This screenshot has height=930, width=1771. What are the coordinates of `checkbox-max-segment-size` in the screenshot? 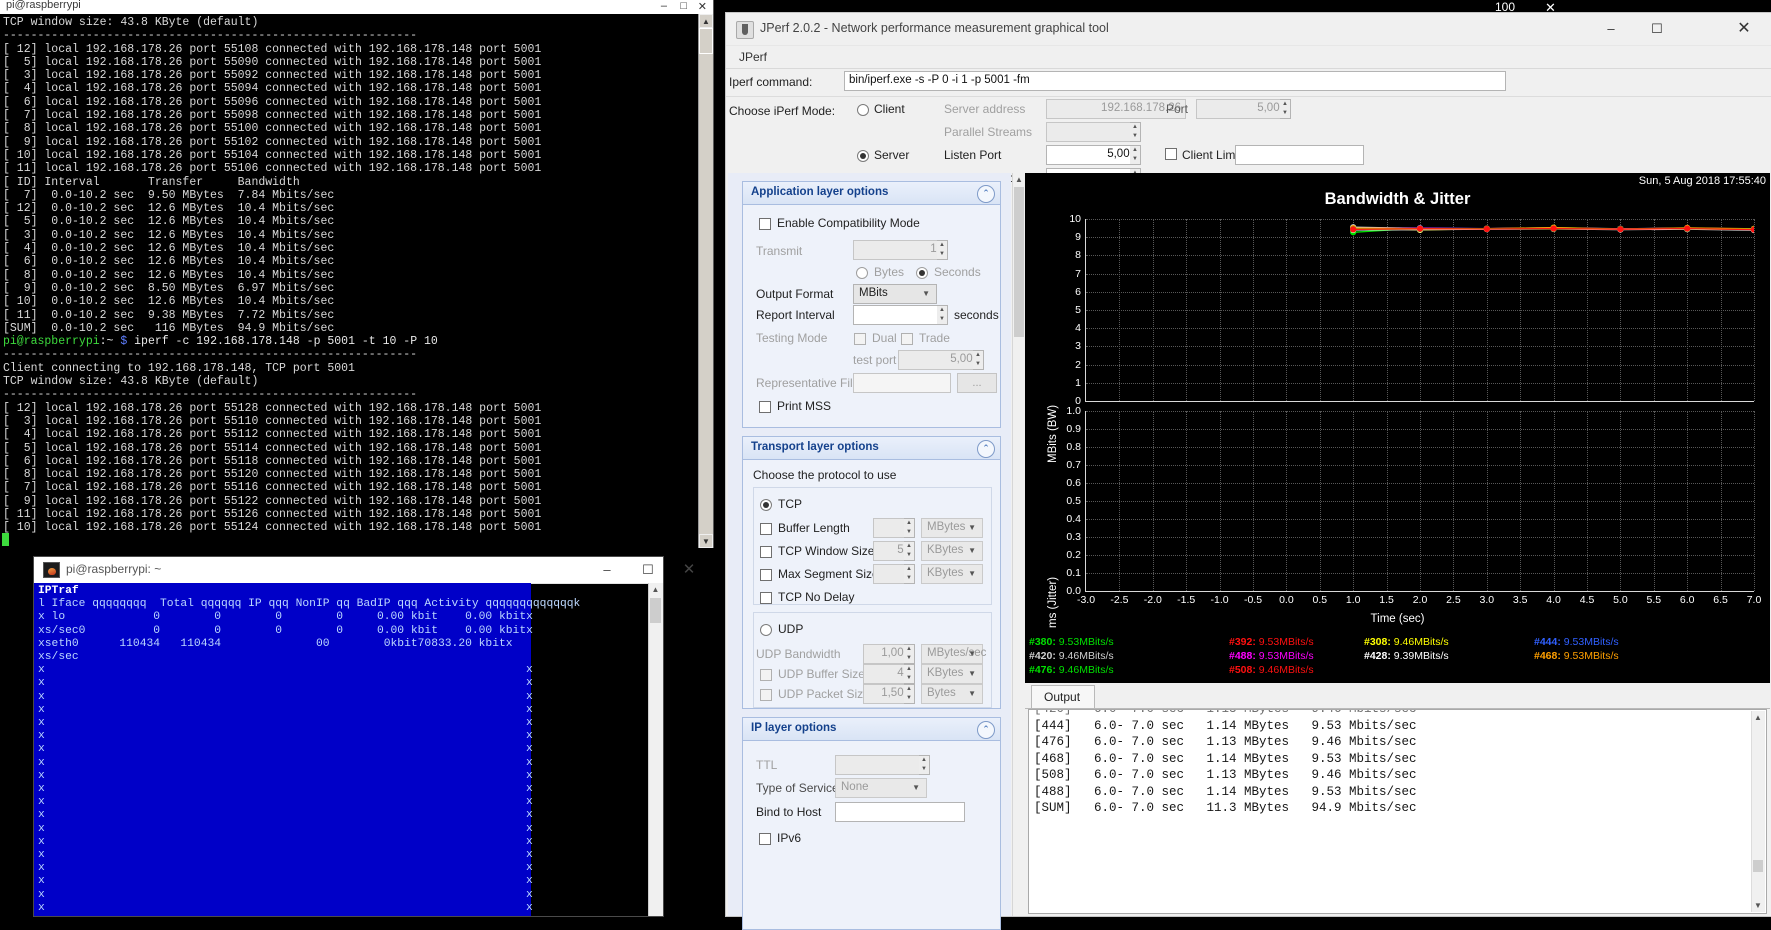 It's located at (766, 575).